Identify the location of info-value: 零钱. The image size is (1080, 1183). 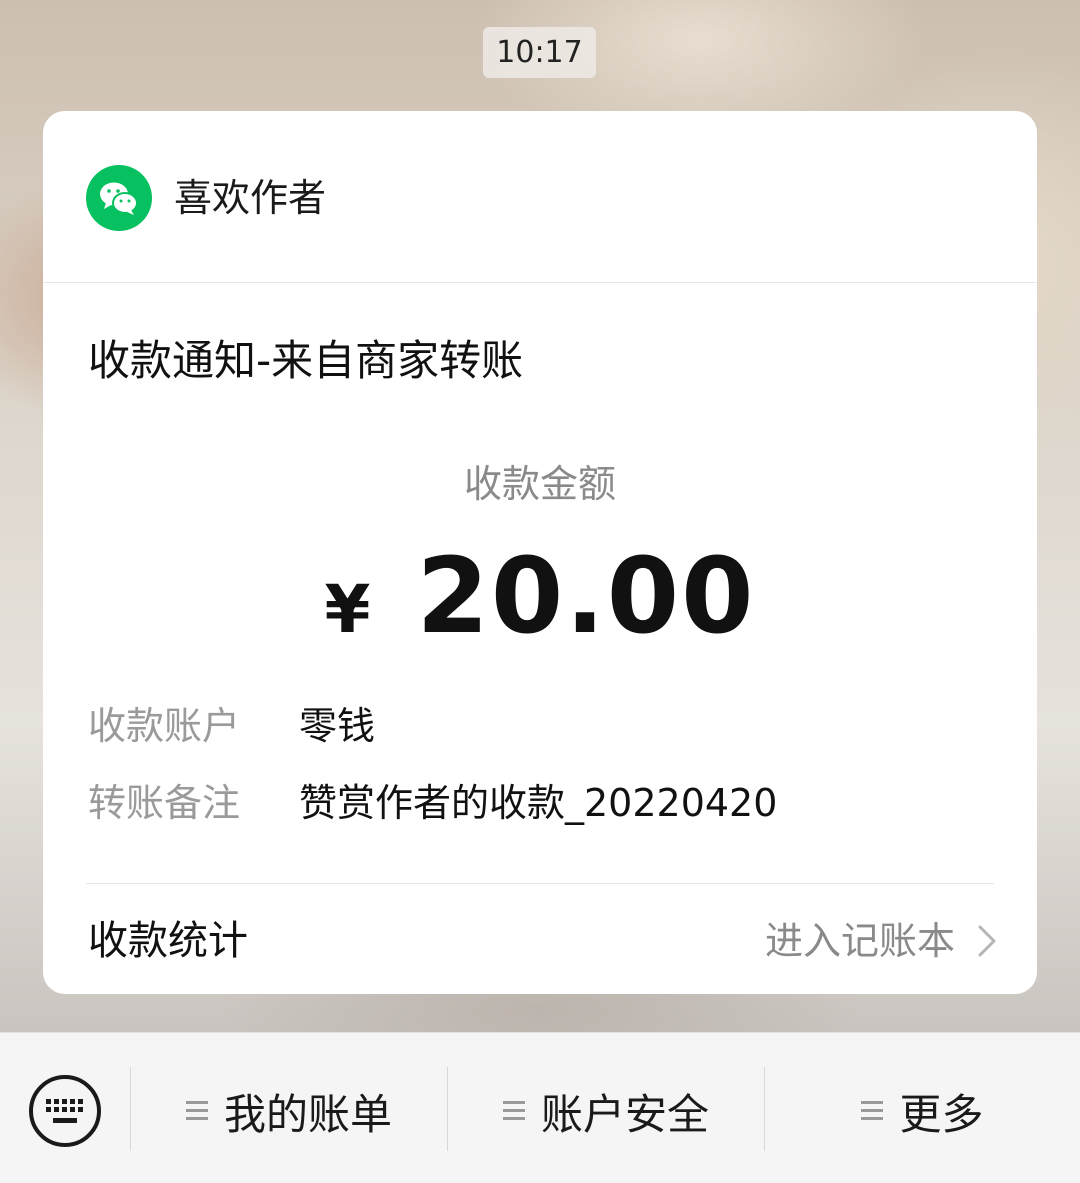
(337, 726).